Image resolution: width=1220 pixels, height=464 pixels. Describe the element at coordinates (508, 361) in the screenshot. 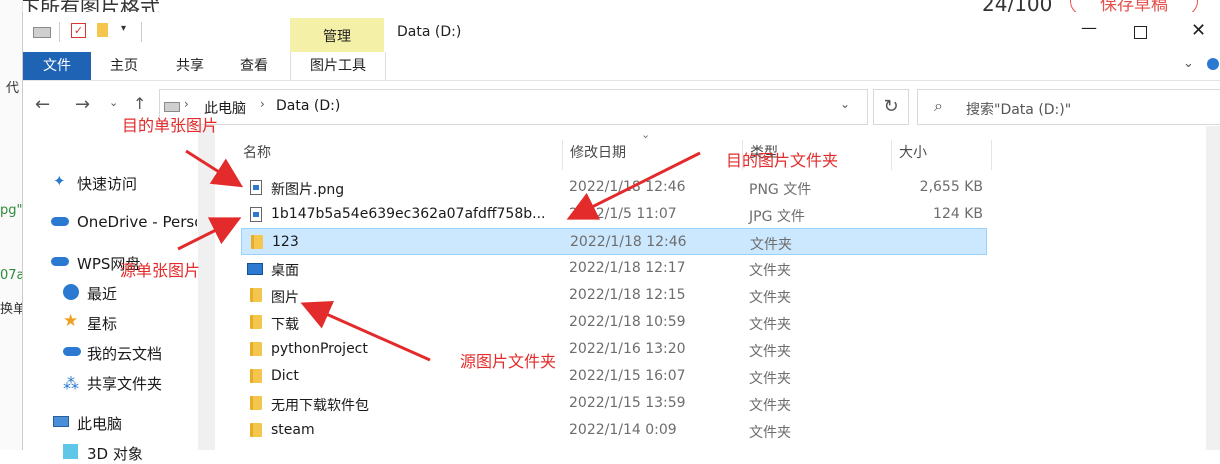

I see `annotation-source-folder: 源图片文件夹` at that location.